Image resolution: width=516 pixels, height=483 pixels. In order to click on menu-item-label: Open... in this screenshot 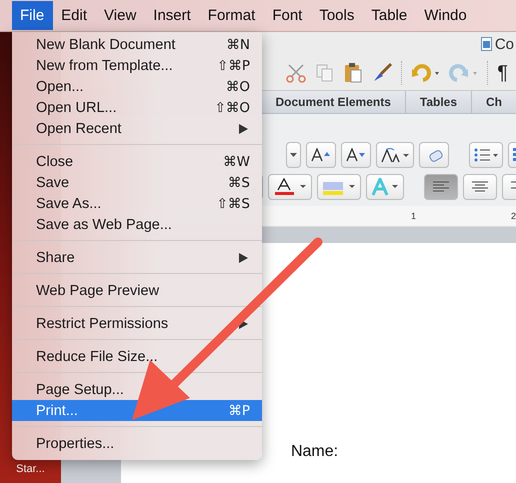, I will do `click(60, 86)`.